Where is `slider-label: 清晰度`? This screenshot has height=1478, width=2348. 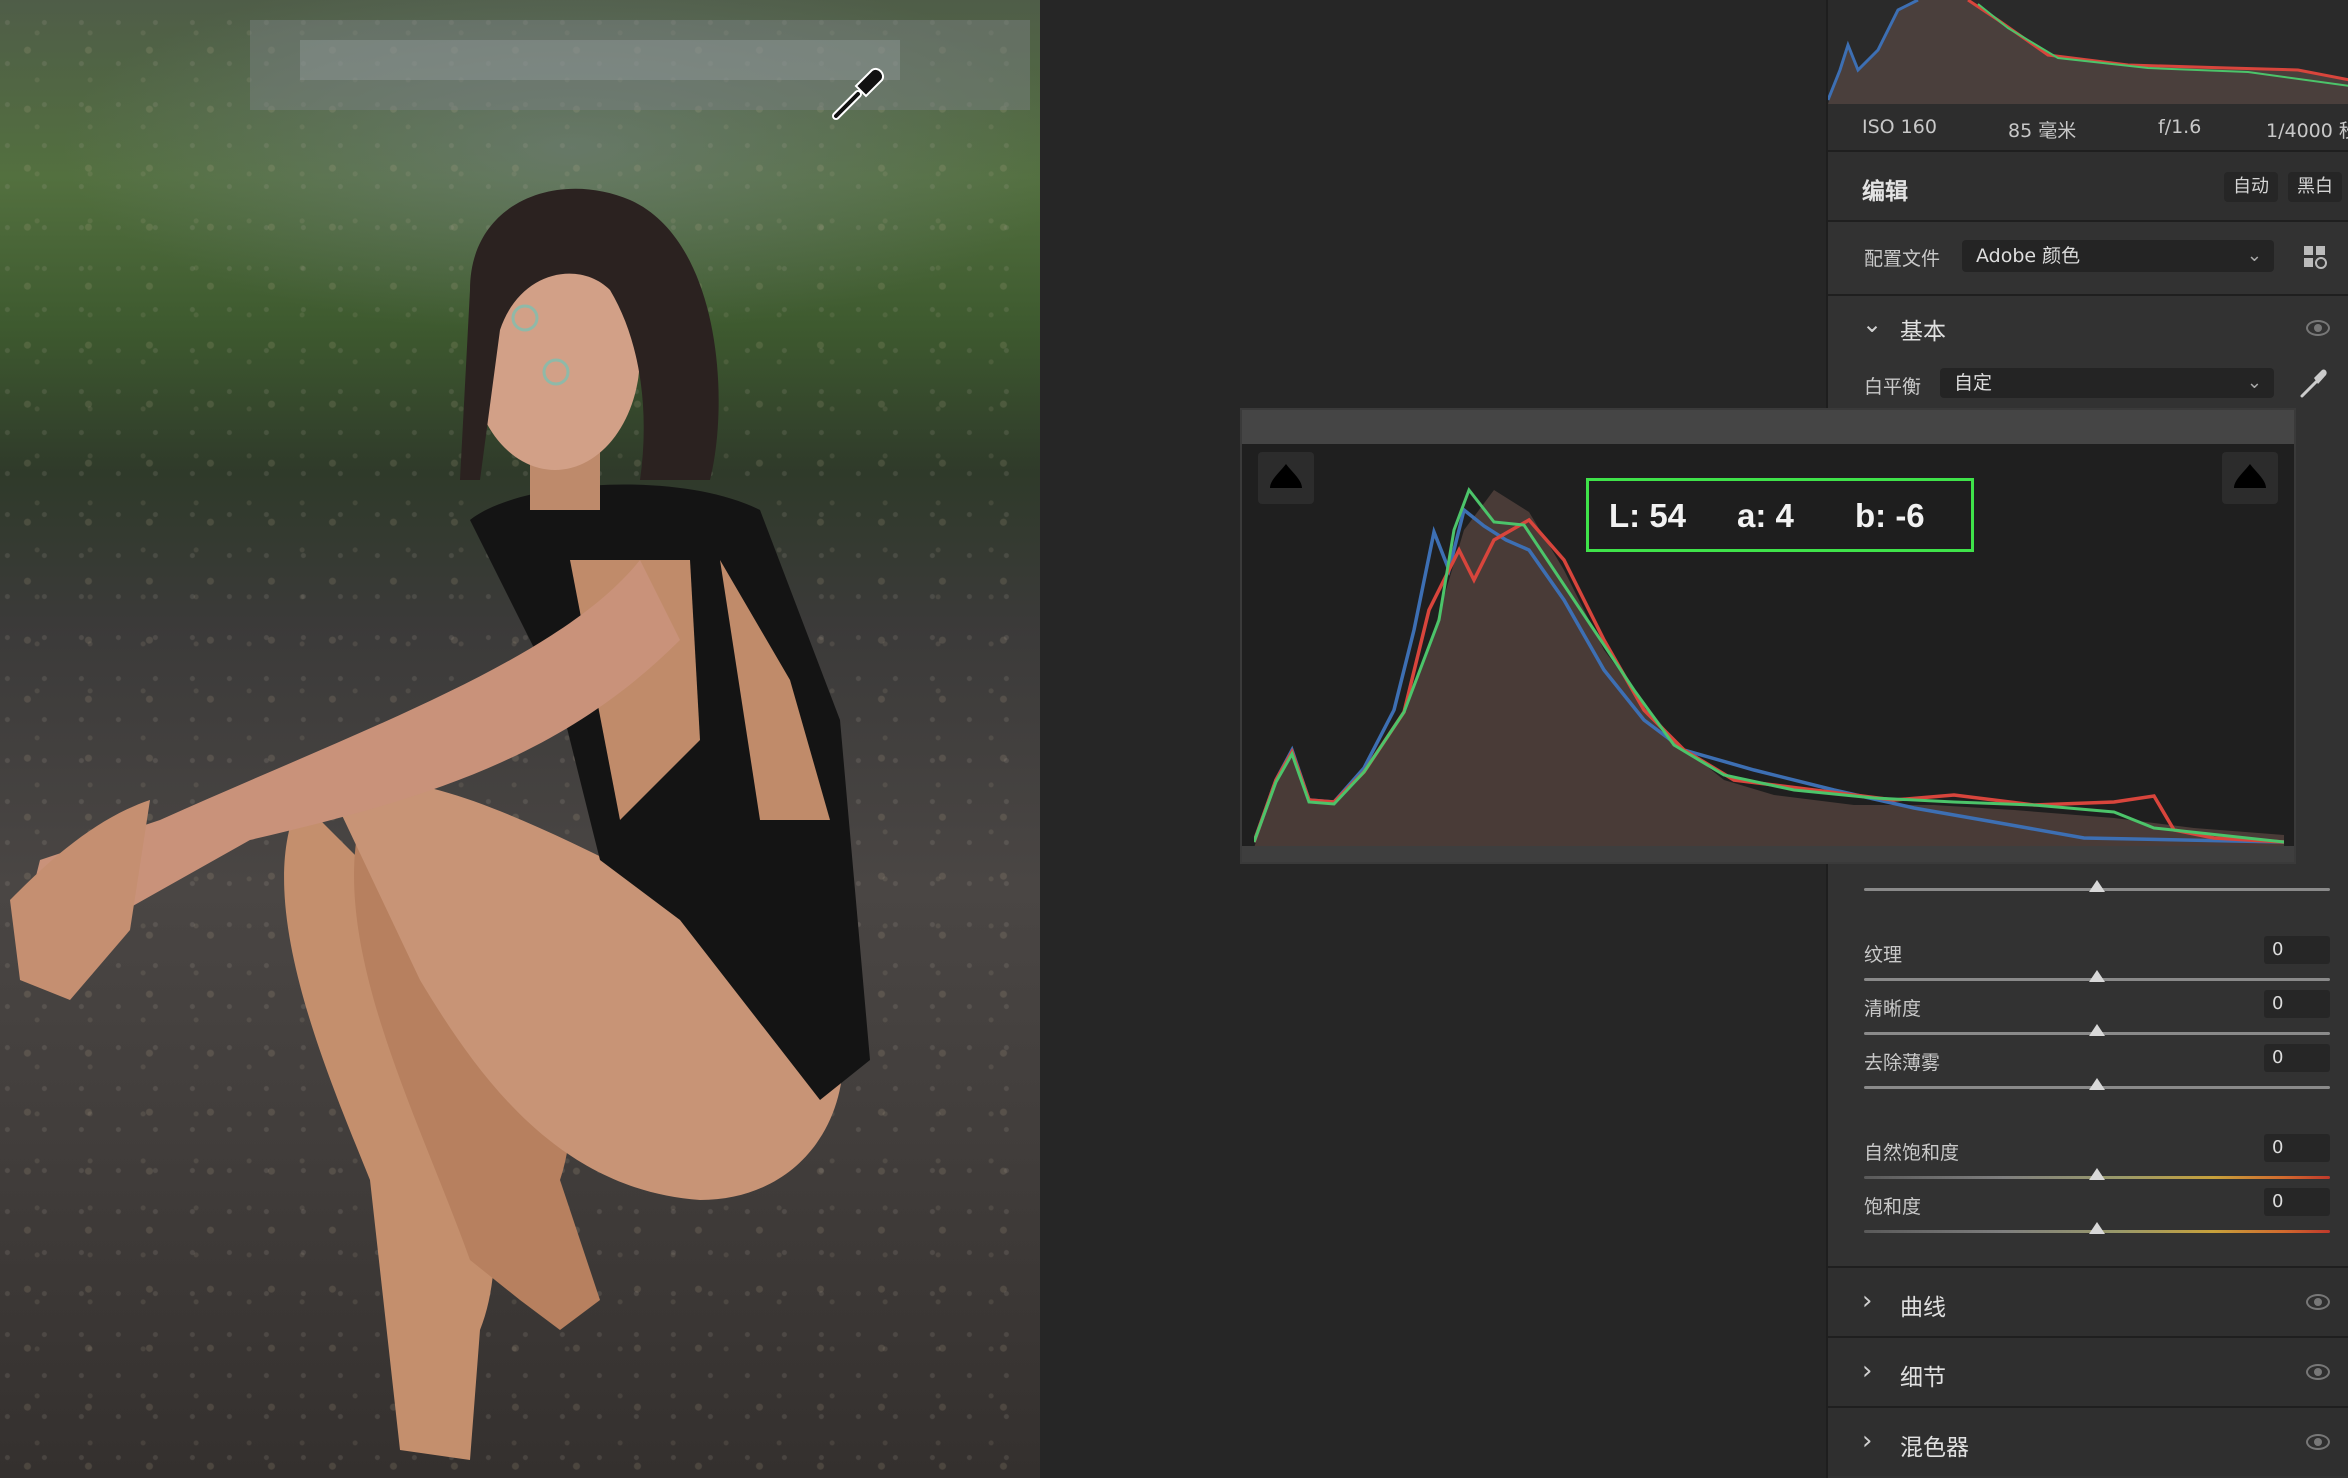 slider-label: 清晰度 is located at coordinates (1893, 1009).